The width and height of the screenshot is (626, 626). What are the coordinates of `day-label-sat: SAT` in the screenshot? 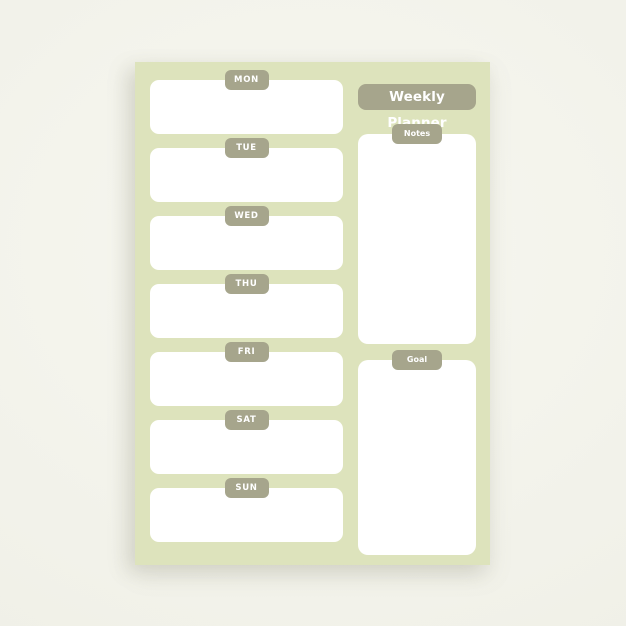 It's located at (246, 420).